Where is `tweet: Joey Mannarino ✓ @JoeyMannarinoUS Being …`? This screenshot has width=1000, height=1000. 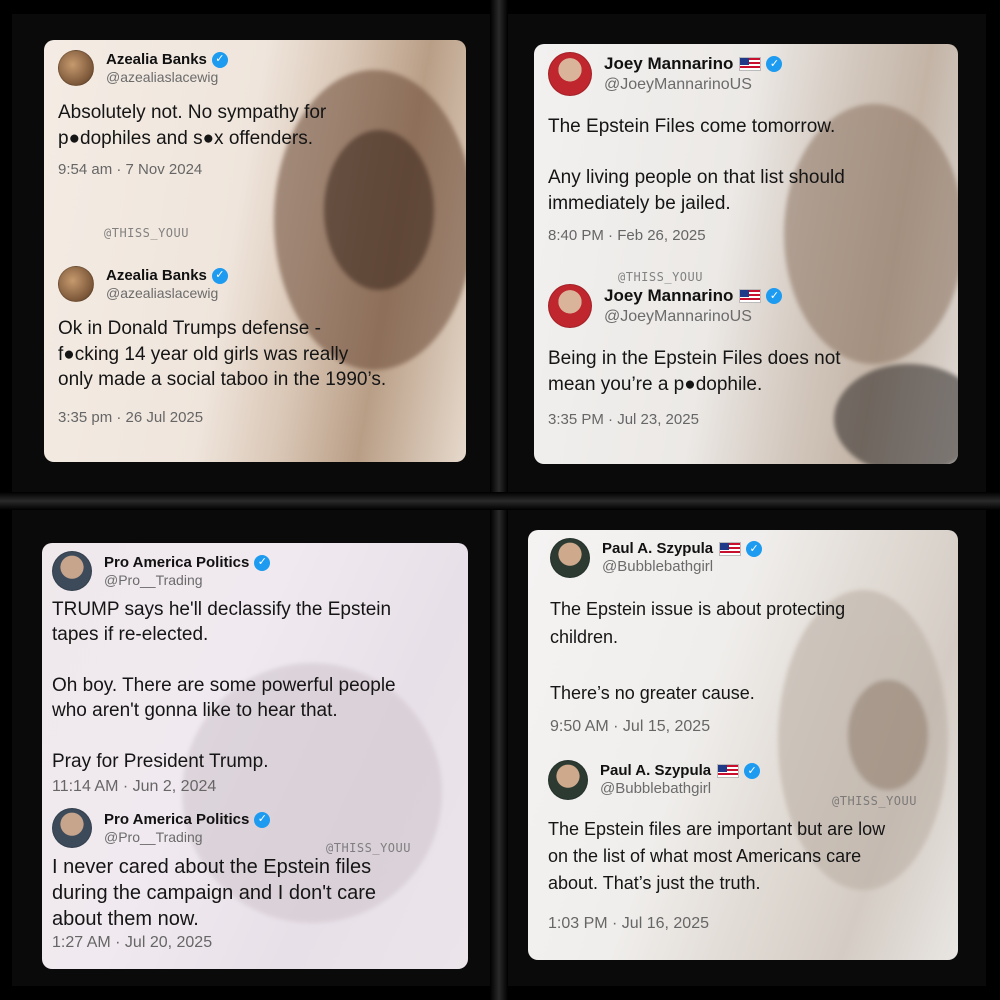 tweet: Joey Mannarino ✓ @JoeyMannarinoUS Being … is located at coordinates (746, 356).